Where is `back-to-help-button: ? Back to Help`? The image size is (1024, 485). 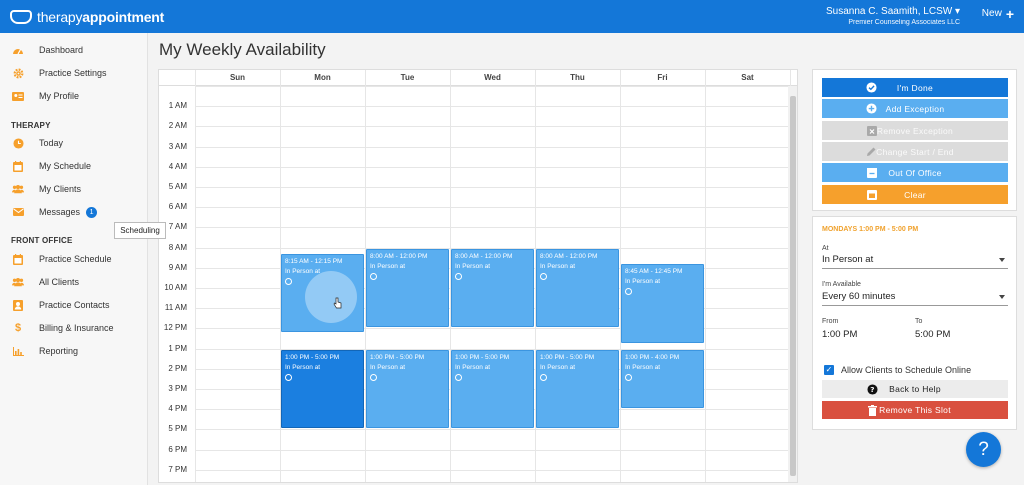
back-to-help-button: ? Back to Help is located at coordinates (915, 389).